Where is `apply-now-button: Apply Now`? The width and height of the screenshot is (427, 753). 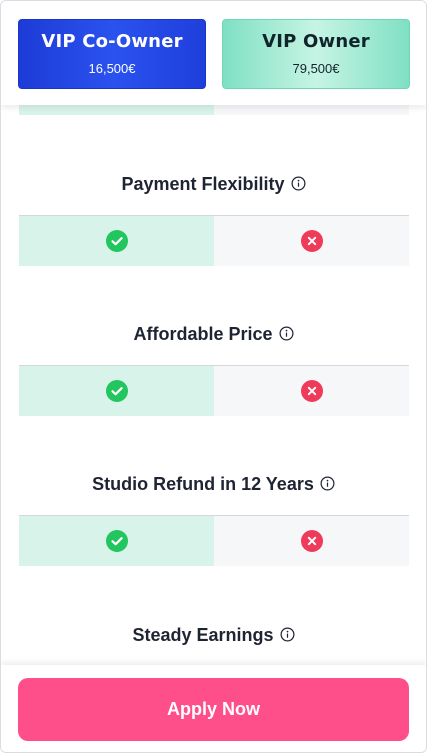
apply-now-button: Apply Now is located at coordinates (213, 709).